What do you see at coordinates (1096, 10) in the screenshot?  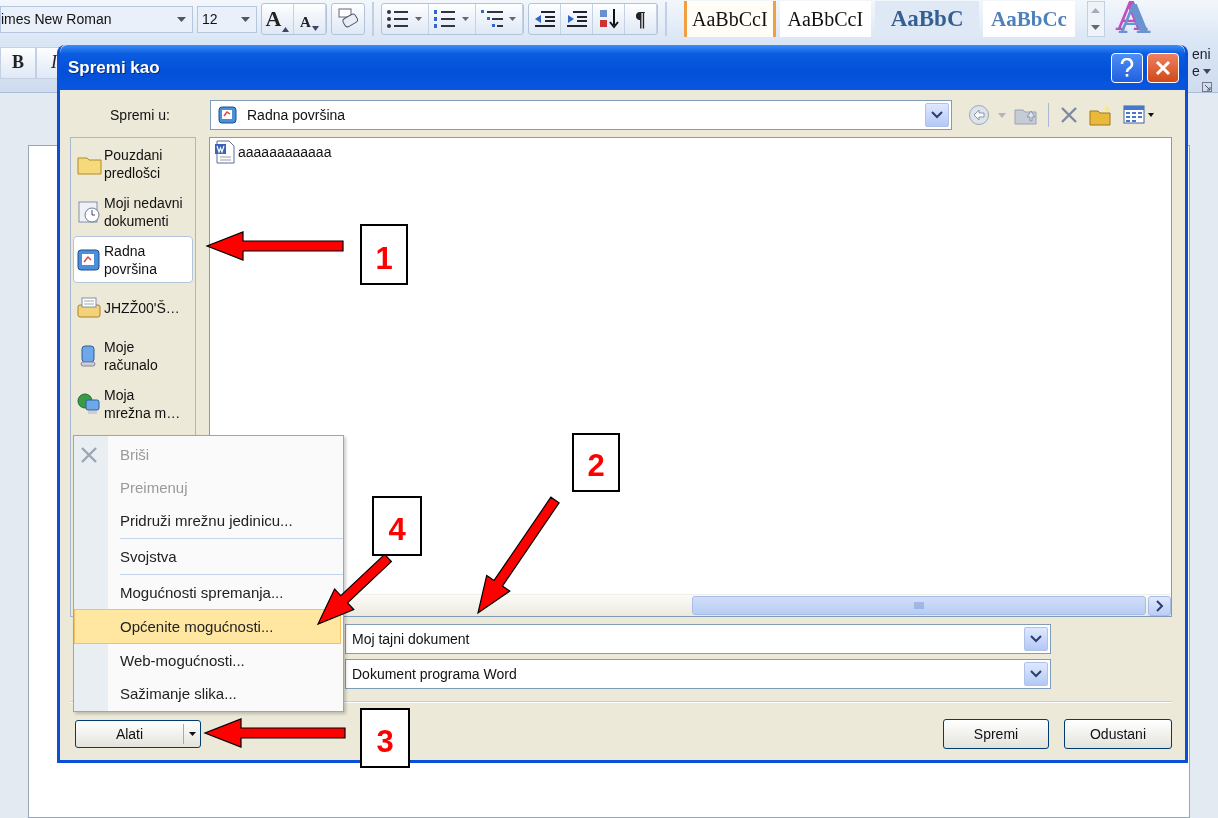 I see `scroll-up-icon` at bounding box center [1096, 10].